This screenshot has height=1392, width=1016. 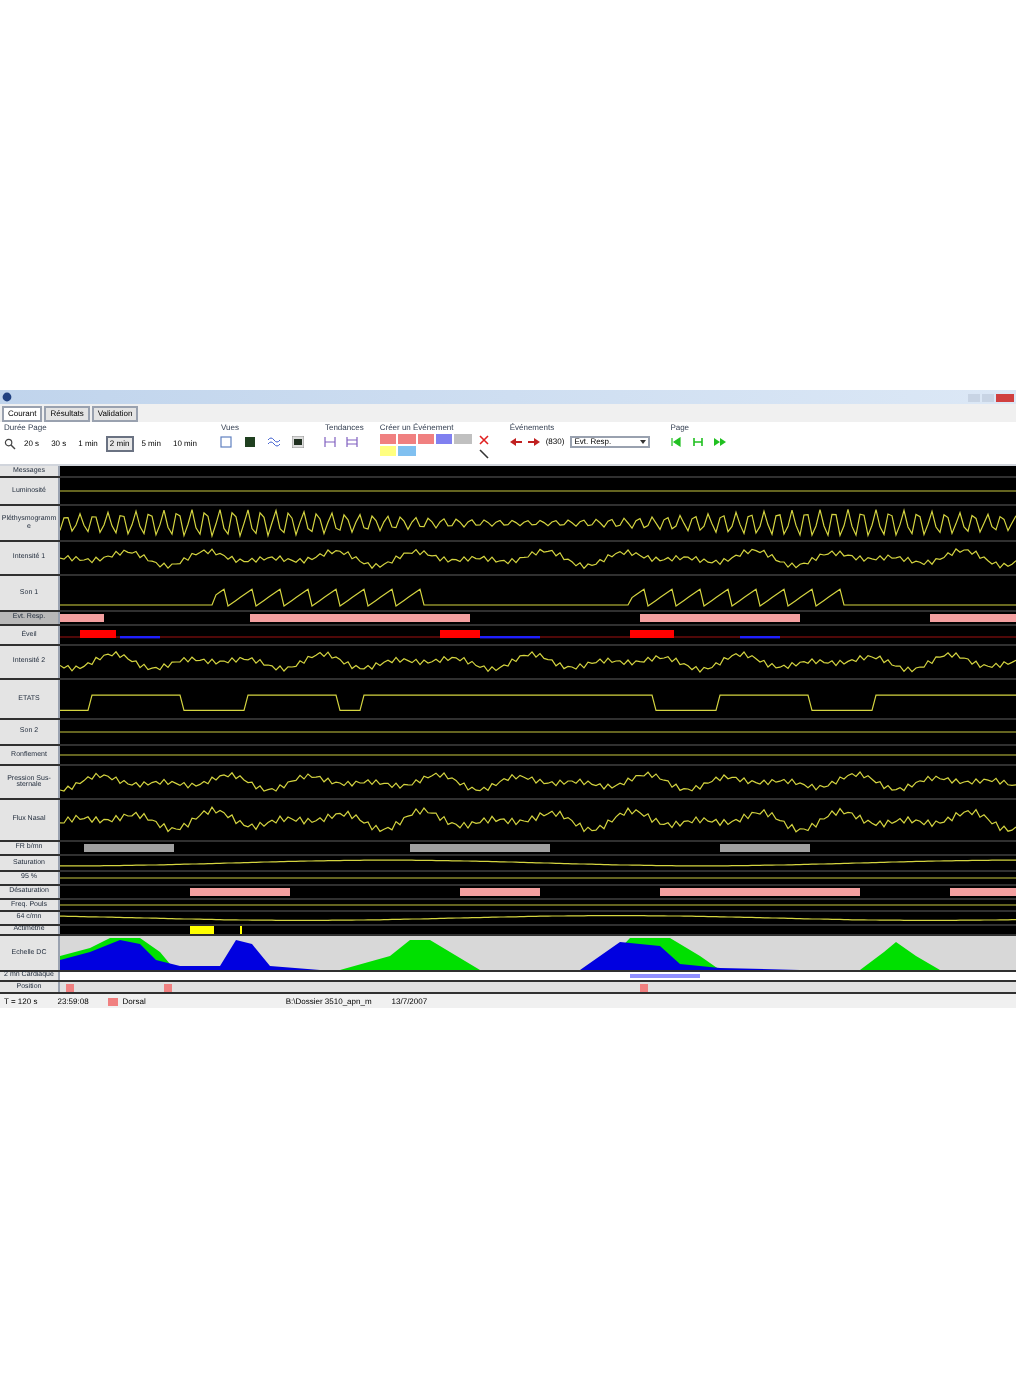 I want to click on next-arrow-icon, so click(x=533, y=442).